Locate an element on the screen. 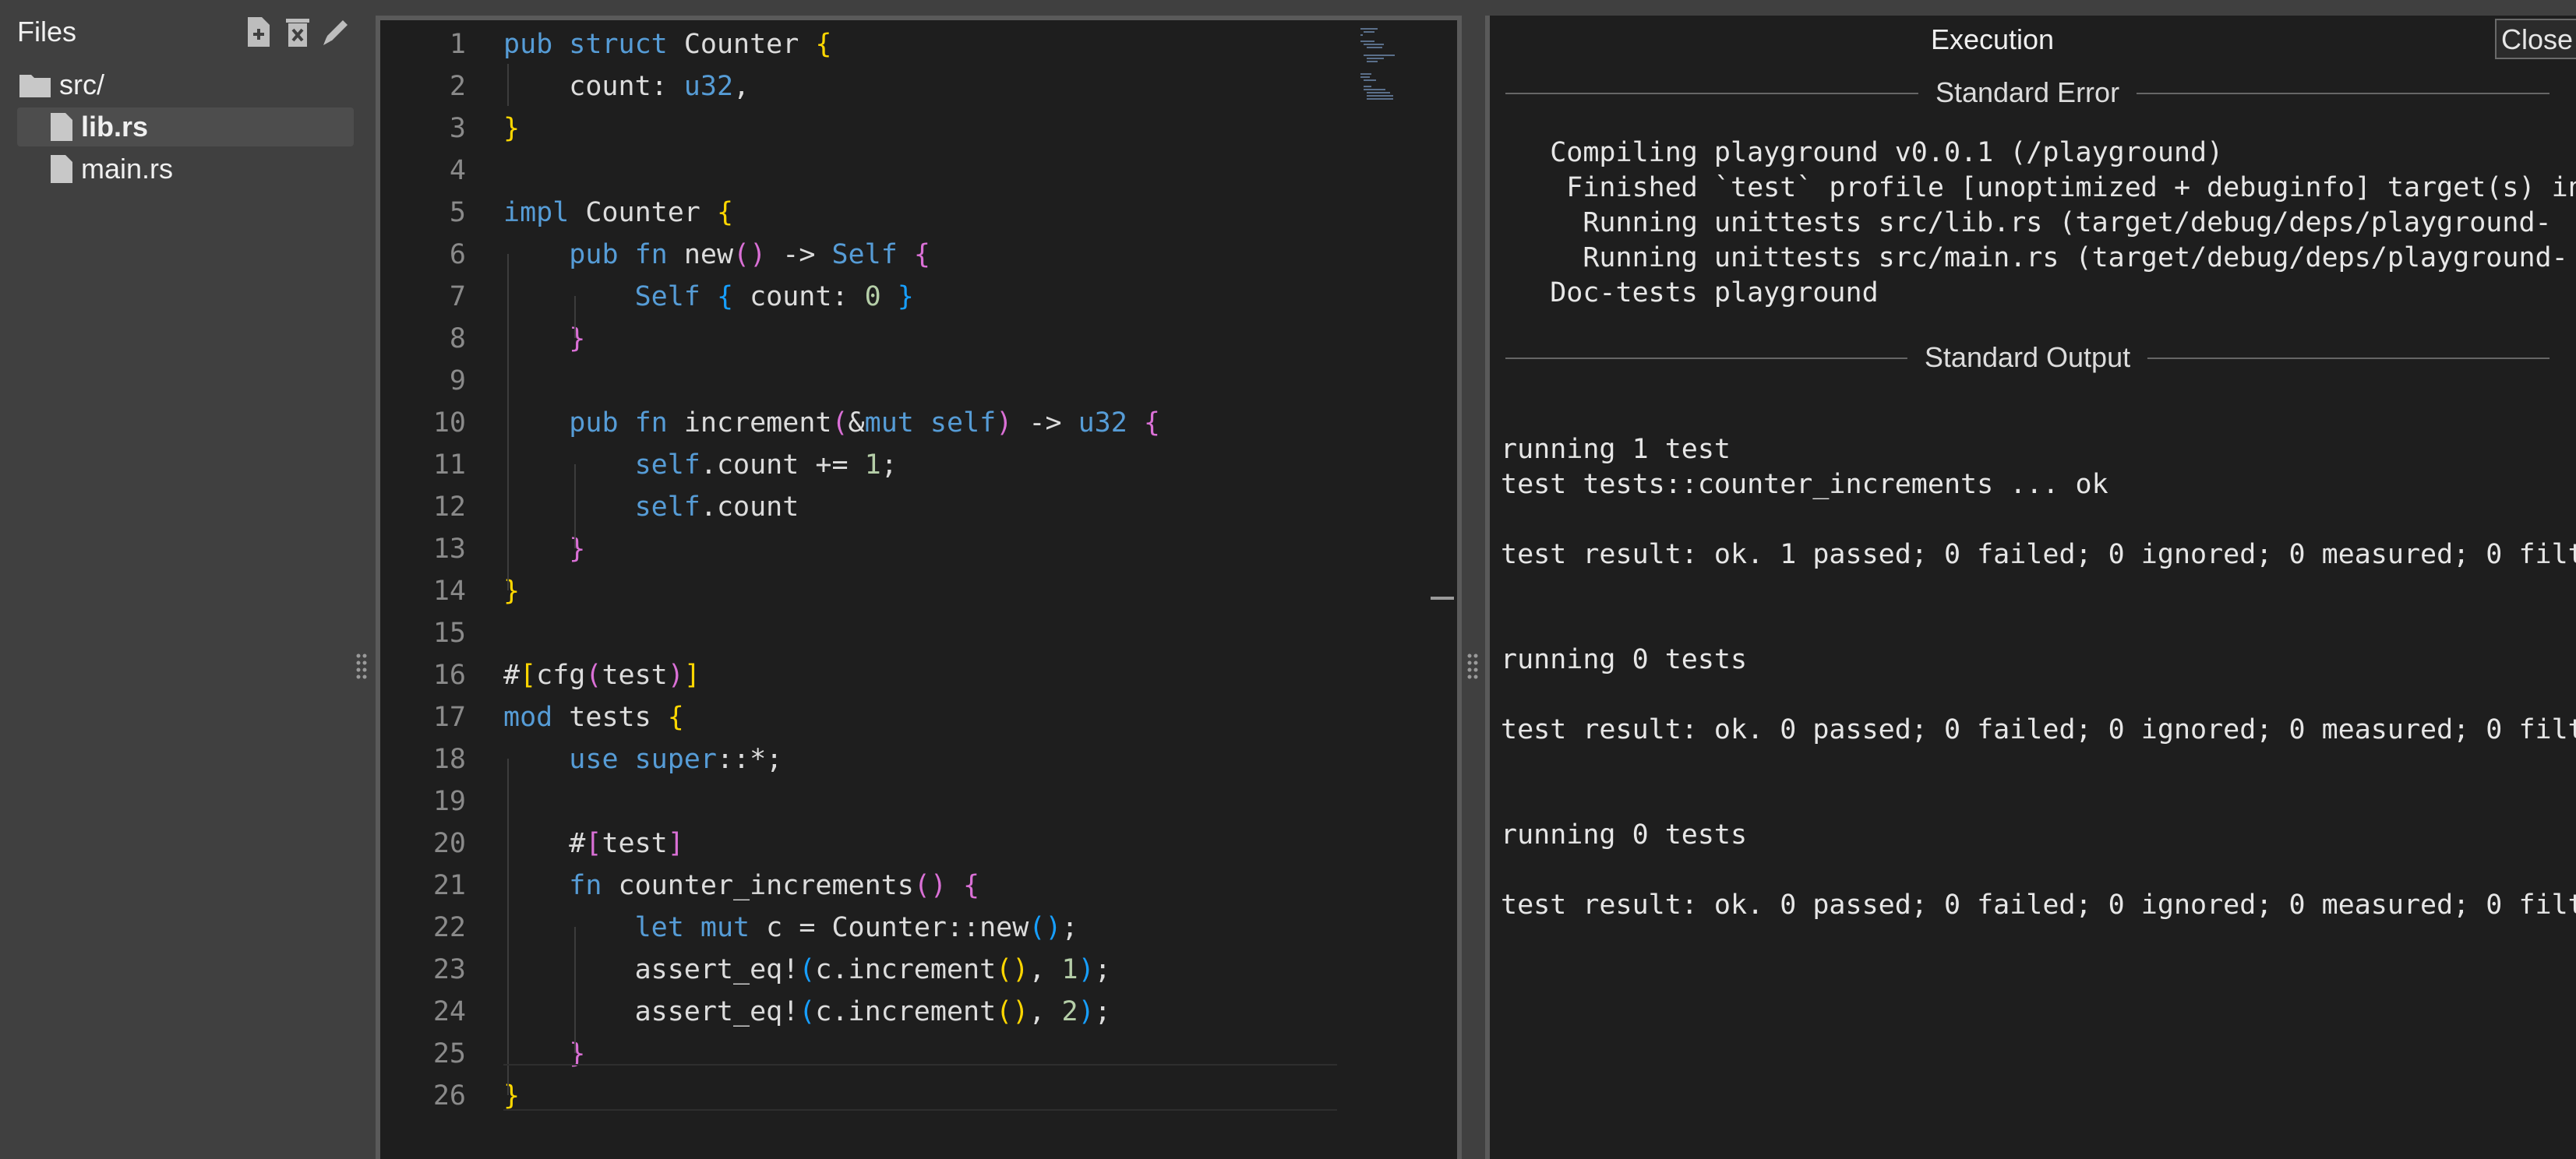  code-token: pub is located at coordinates (602, 423).